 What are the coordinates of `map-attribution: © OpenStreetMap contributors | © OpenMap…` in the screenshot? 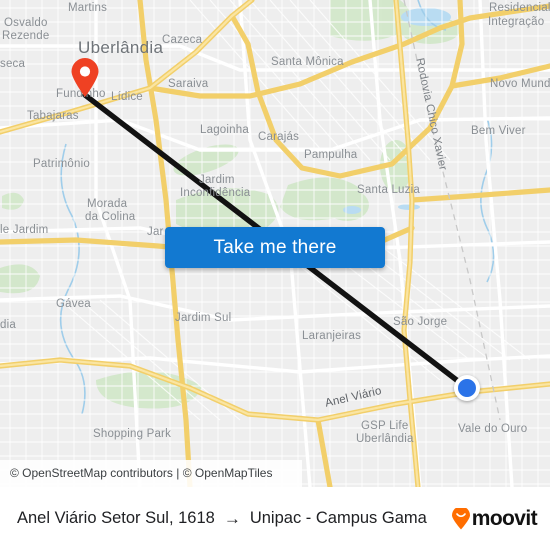 It's located at (141, 473).